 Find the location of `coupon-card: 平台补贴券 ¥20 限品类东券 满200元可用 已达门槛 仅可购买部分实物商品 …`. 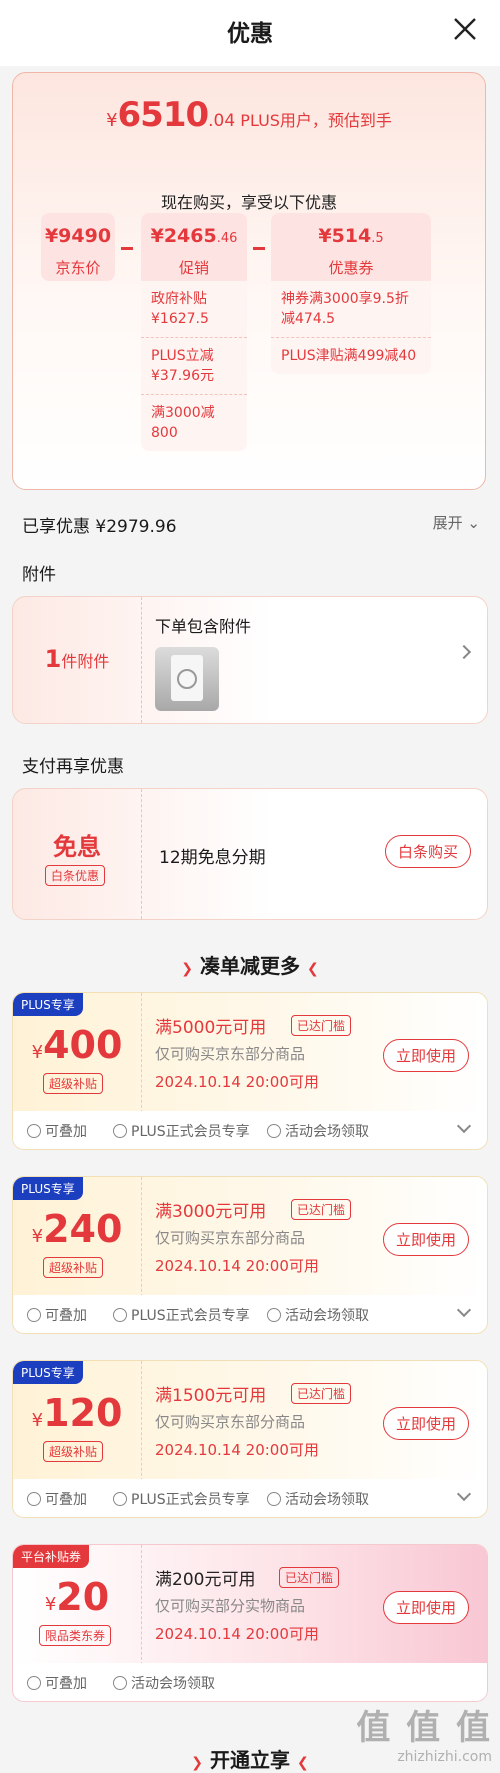

coupon-card: 平台补贴券 ¥20 限品类东券 满200元可用 已达门槛 仅可购买部分实物商品 … is located at coordinates (250, 1623).